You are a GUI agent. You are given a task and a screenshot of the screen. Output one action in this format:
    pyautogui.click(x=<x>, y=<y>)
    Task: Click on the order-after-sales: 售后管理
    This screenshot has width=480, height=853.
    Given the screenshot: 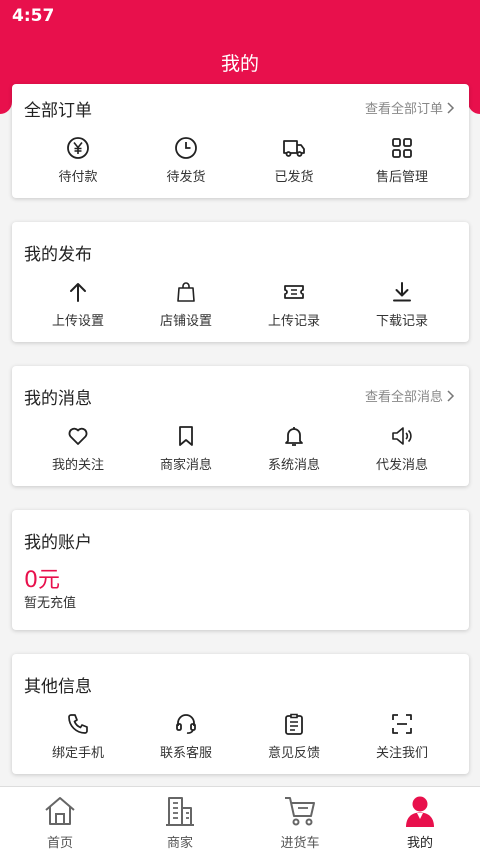 What is the action you would take?
    pyautogui.click(x=402, y=160)
    